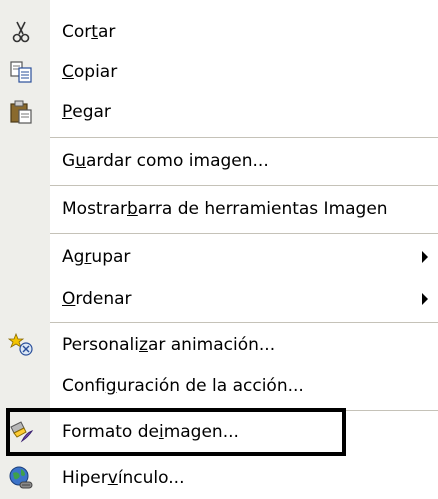  Describe the element at coordinates (89, 32) in the screenshot. I see `menu-item-label: Cor t ar` at that location.